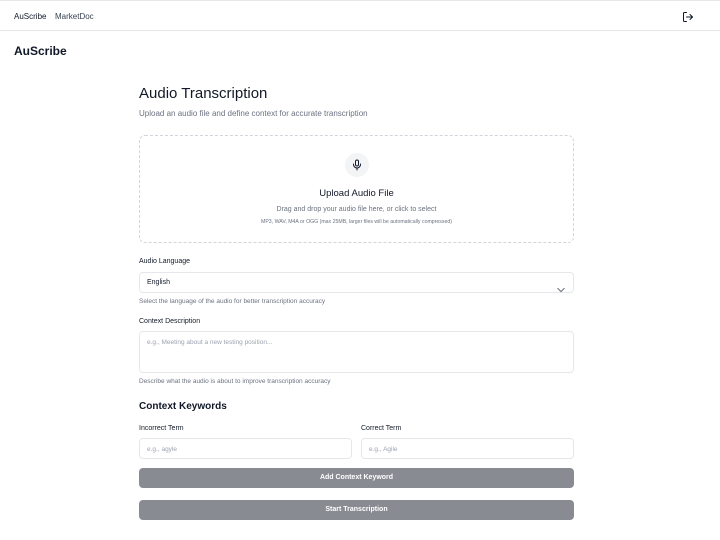 The width and height of the screenshot is (720, 540). Describe the element at coordinates (203, 93) in the screenshot. I see `page-title: Audio Transcription` at that location.